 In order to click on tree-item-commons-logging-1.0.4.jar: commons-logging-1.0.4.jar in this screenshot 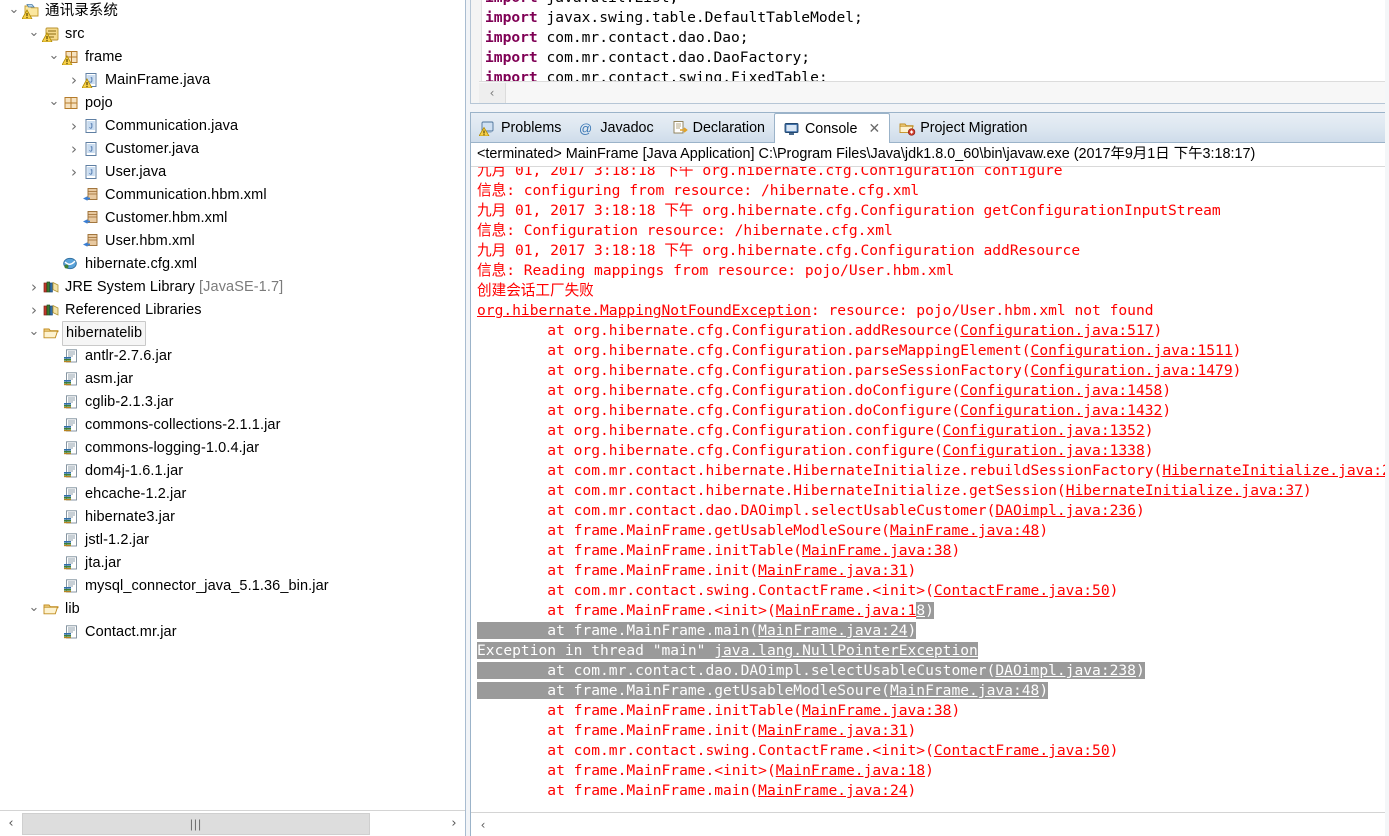, I will do `click(232, 448)`.